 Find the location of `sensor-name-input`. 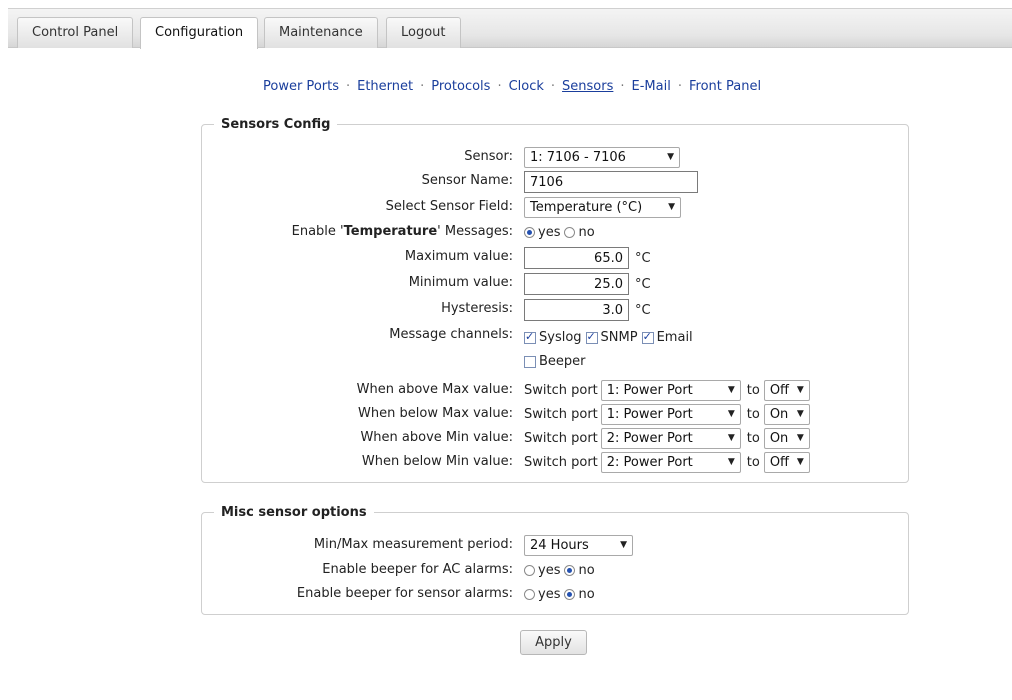

sensor-name-input is located at coordinates (611, 182).